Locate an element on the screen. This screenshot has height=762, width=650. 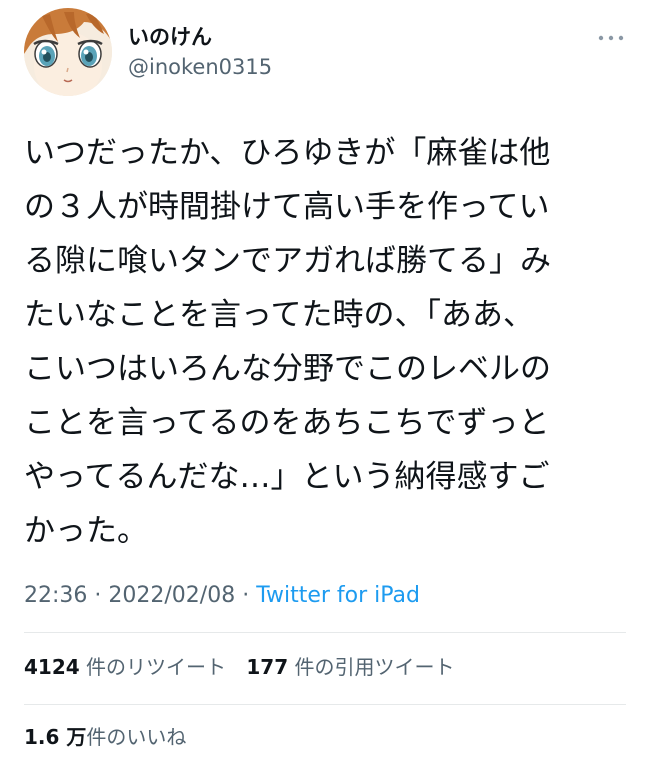
tweet-time: 22:36 is located at coordinates (55, 595).